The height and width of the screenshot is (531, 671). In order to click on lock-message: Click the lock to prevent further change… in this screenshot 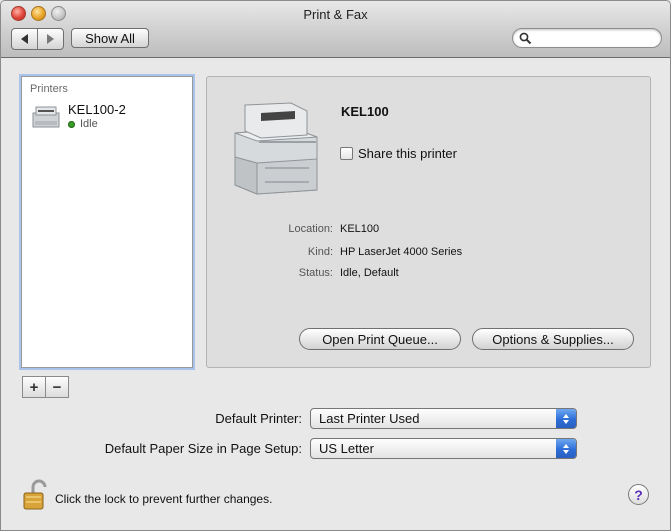, I will do `click(164, 499)`.